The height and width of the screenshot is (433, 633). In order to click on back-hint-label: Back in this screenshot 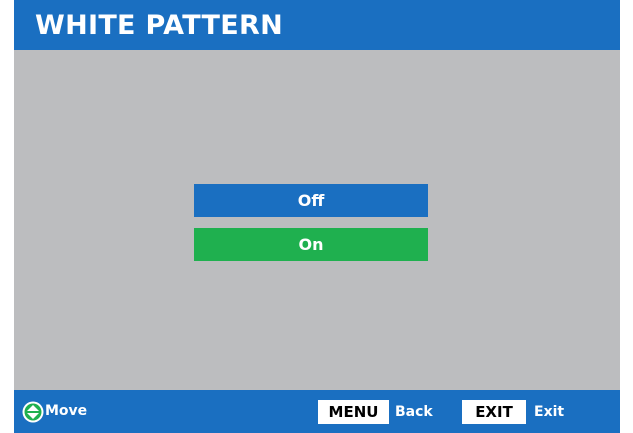, I will do `click(414, 412)`.